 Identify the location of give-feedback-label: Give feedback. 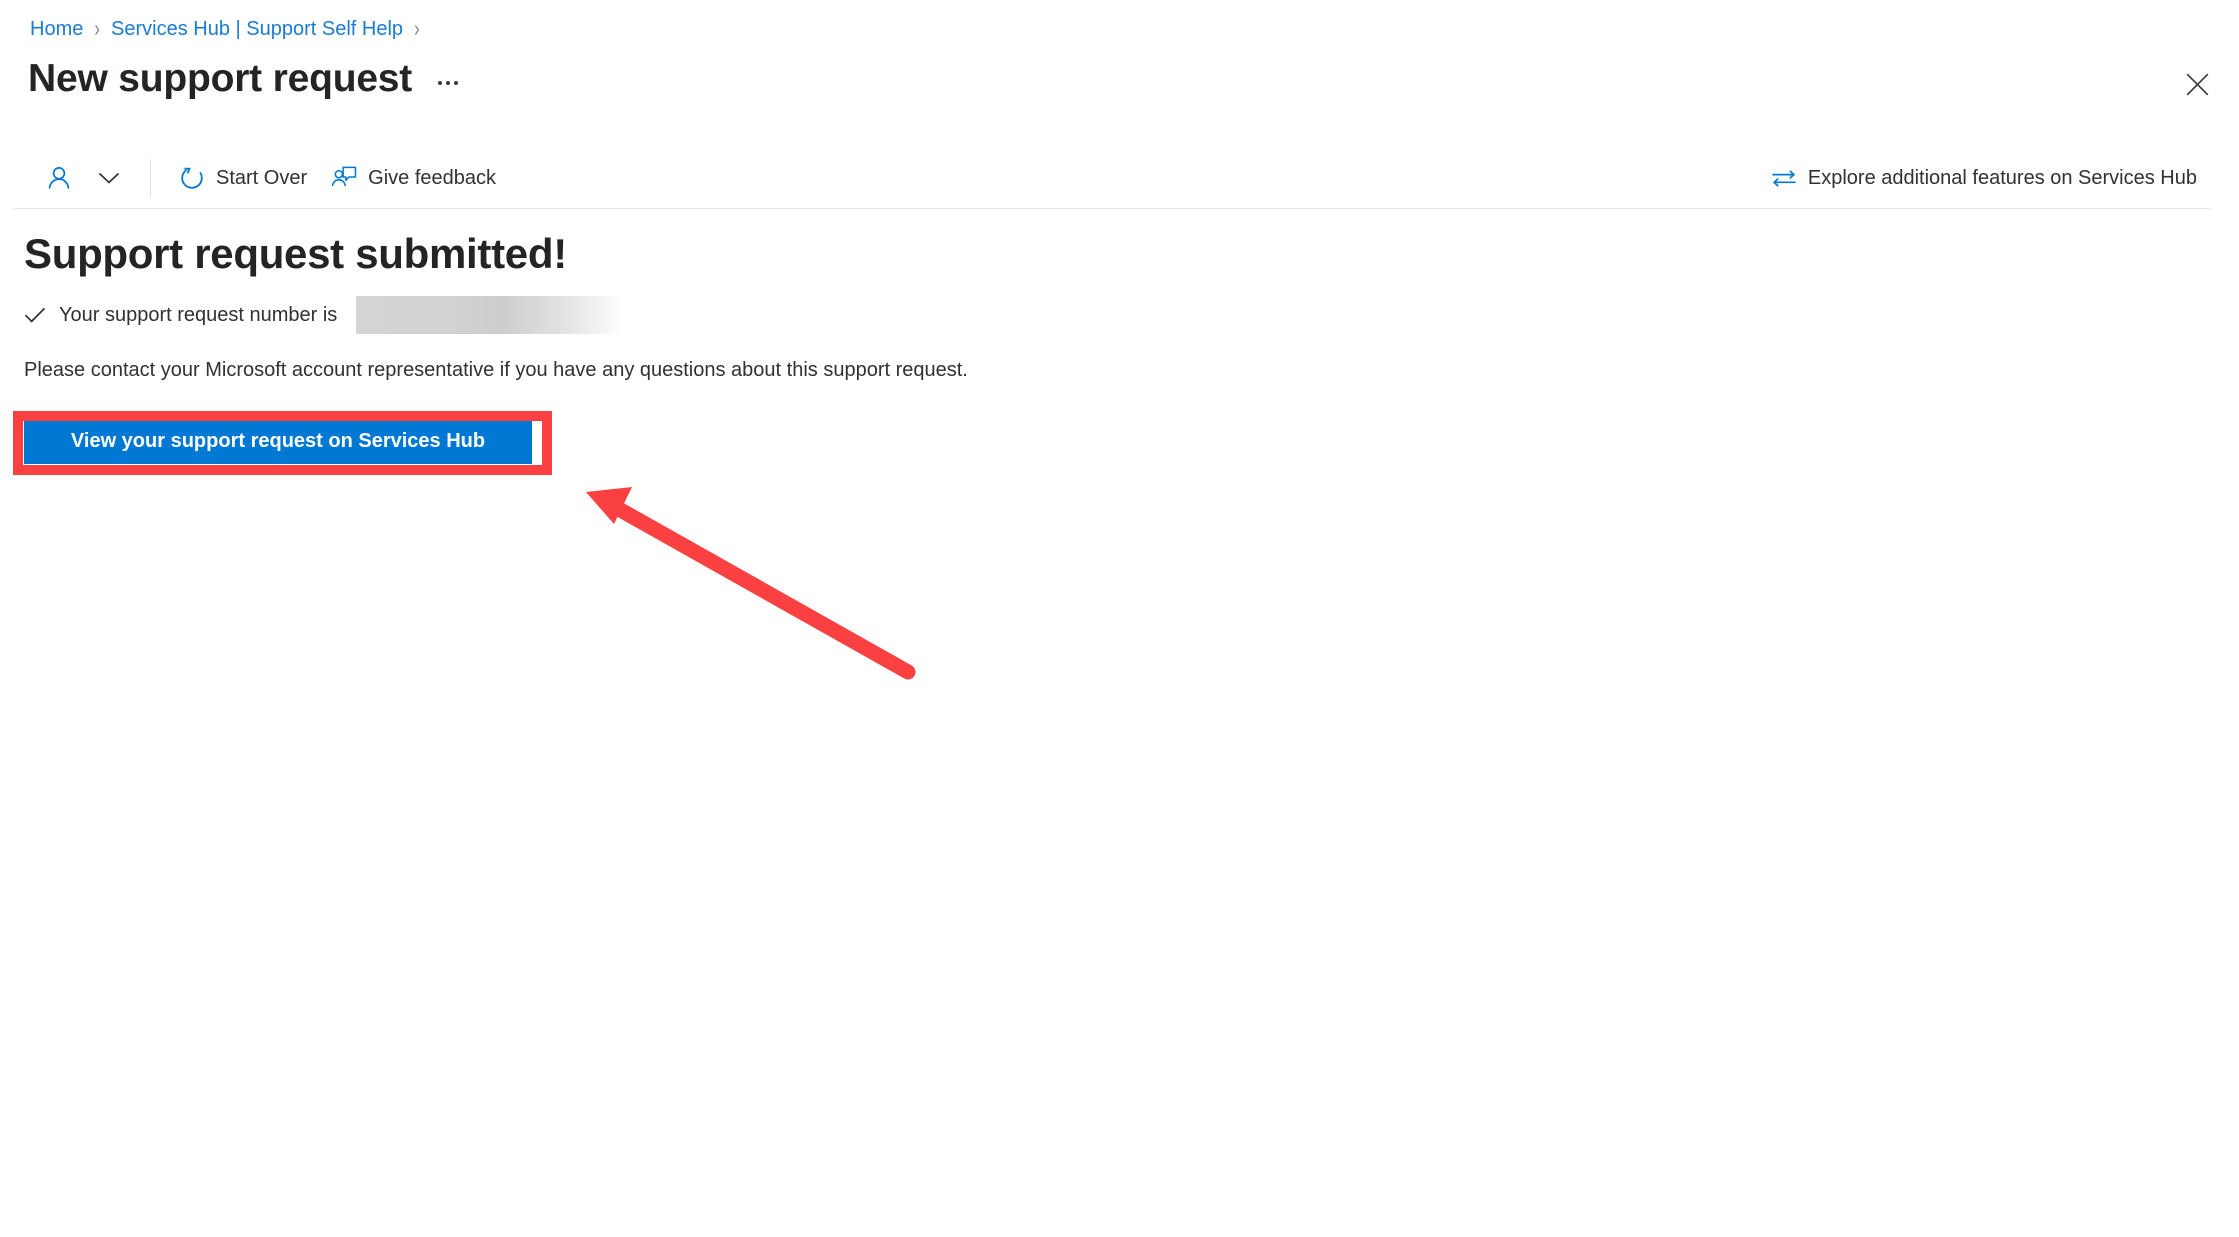
(432, 178).